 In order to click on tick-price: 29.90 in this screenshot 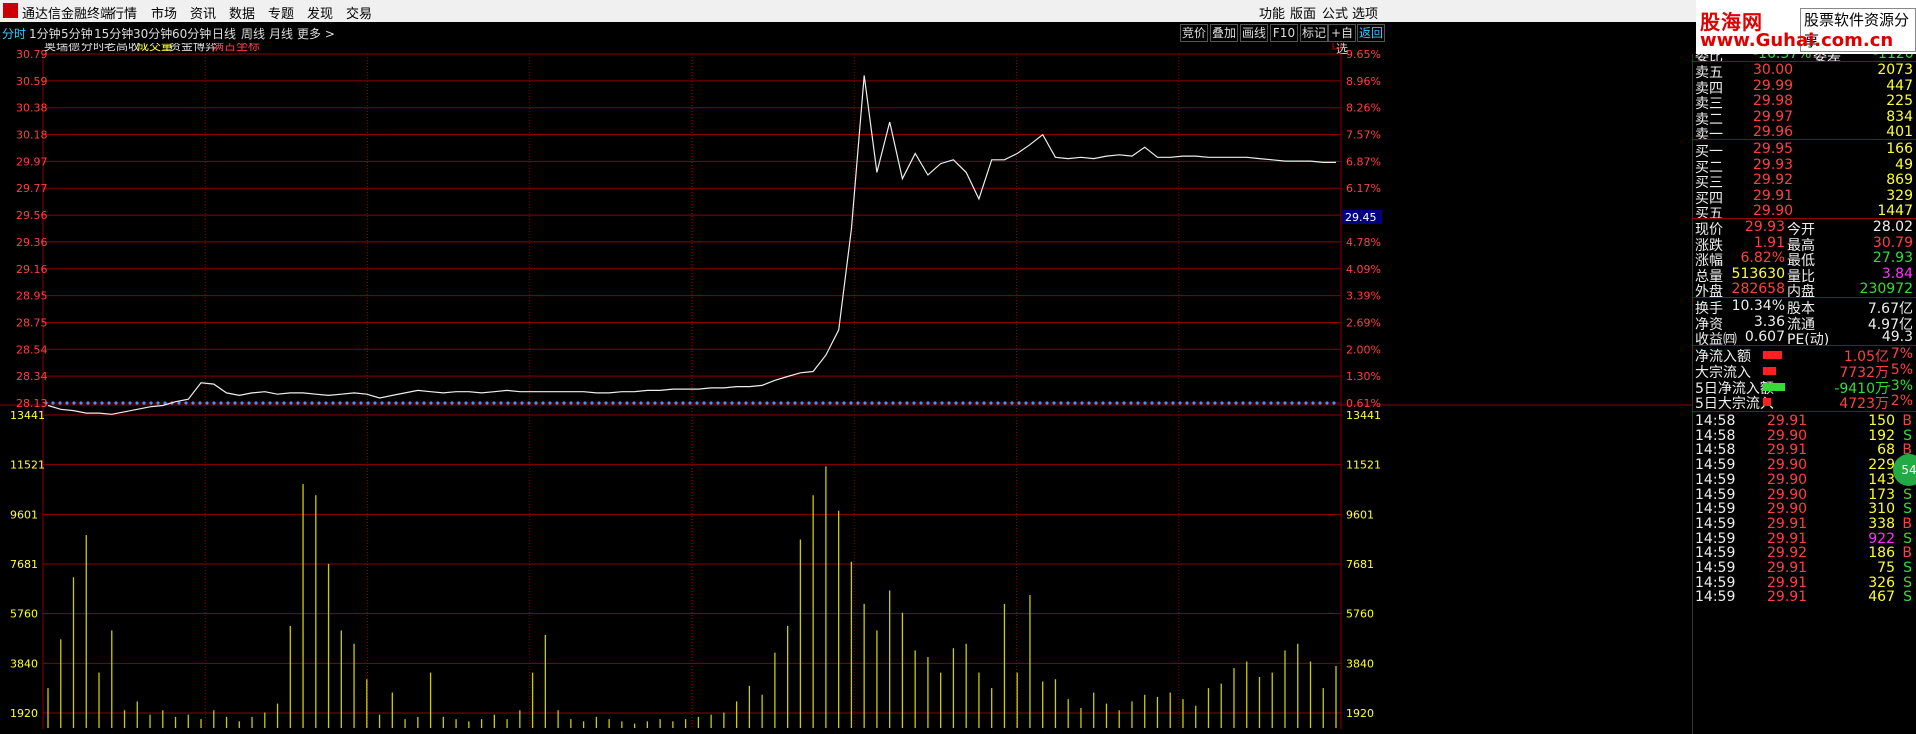, I will do `click(1787, 435)`.